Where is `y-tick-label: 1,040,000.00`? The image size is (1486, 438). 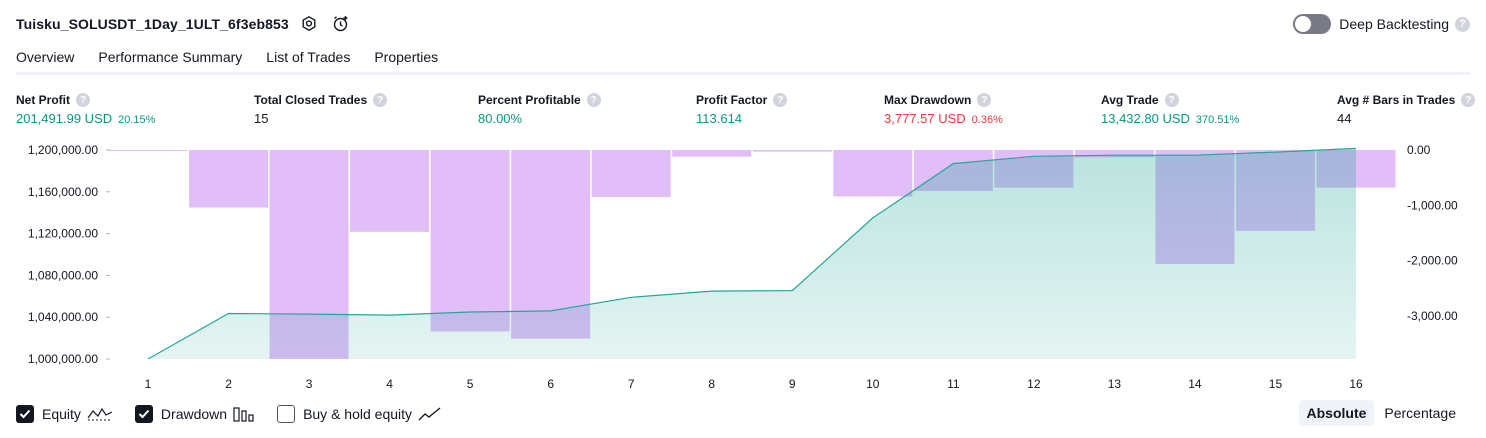
y-tick-label: 1,040,000.00 is located at coordinates (63, 317).